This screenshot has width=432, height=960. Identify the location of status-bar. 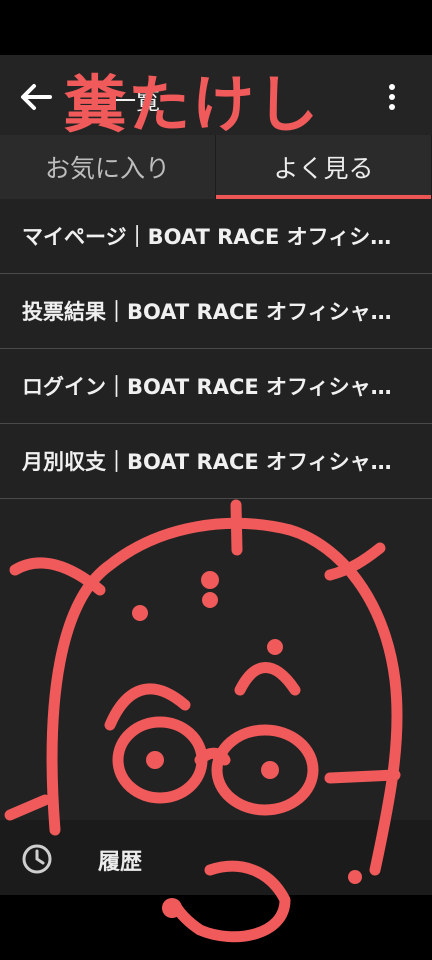
(216, 27).